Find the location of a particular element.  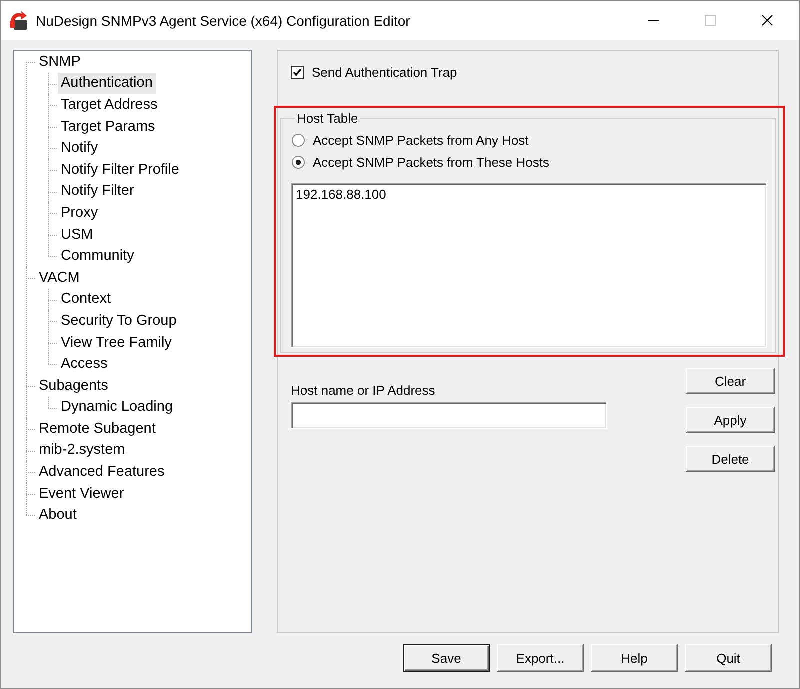

tree-item: Remote Subagent is located at coordinates (97, 429).